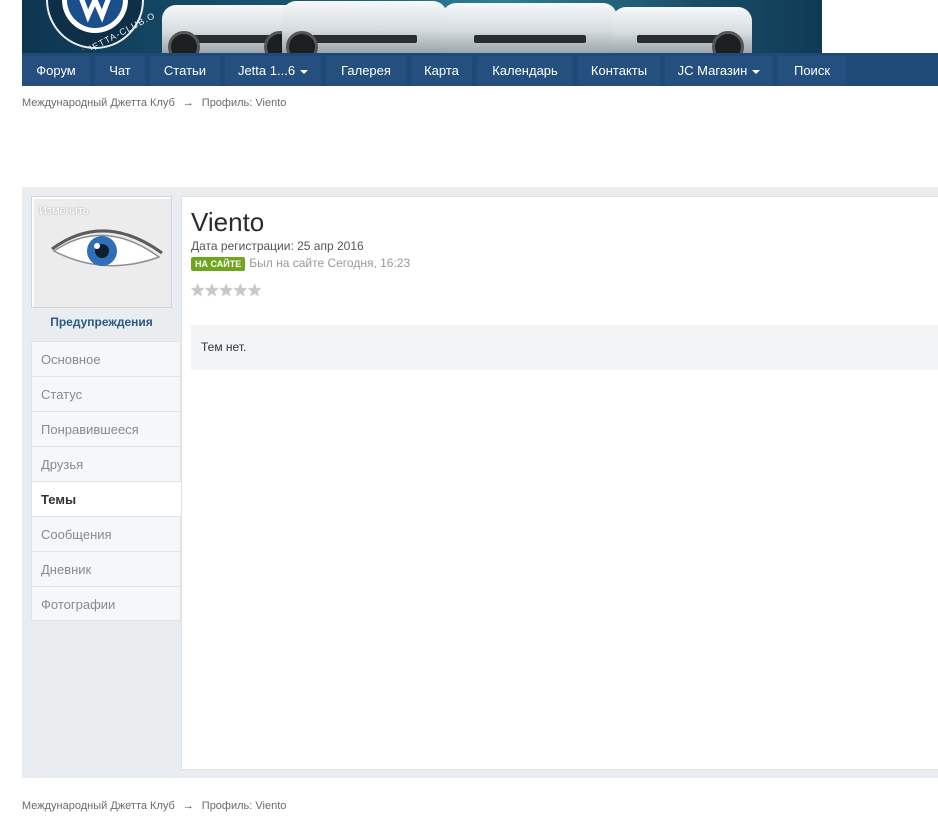  I want to click on tab-photos: Фотографии, so click(106, 603).